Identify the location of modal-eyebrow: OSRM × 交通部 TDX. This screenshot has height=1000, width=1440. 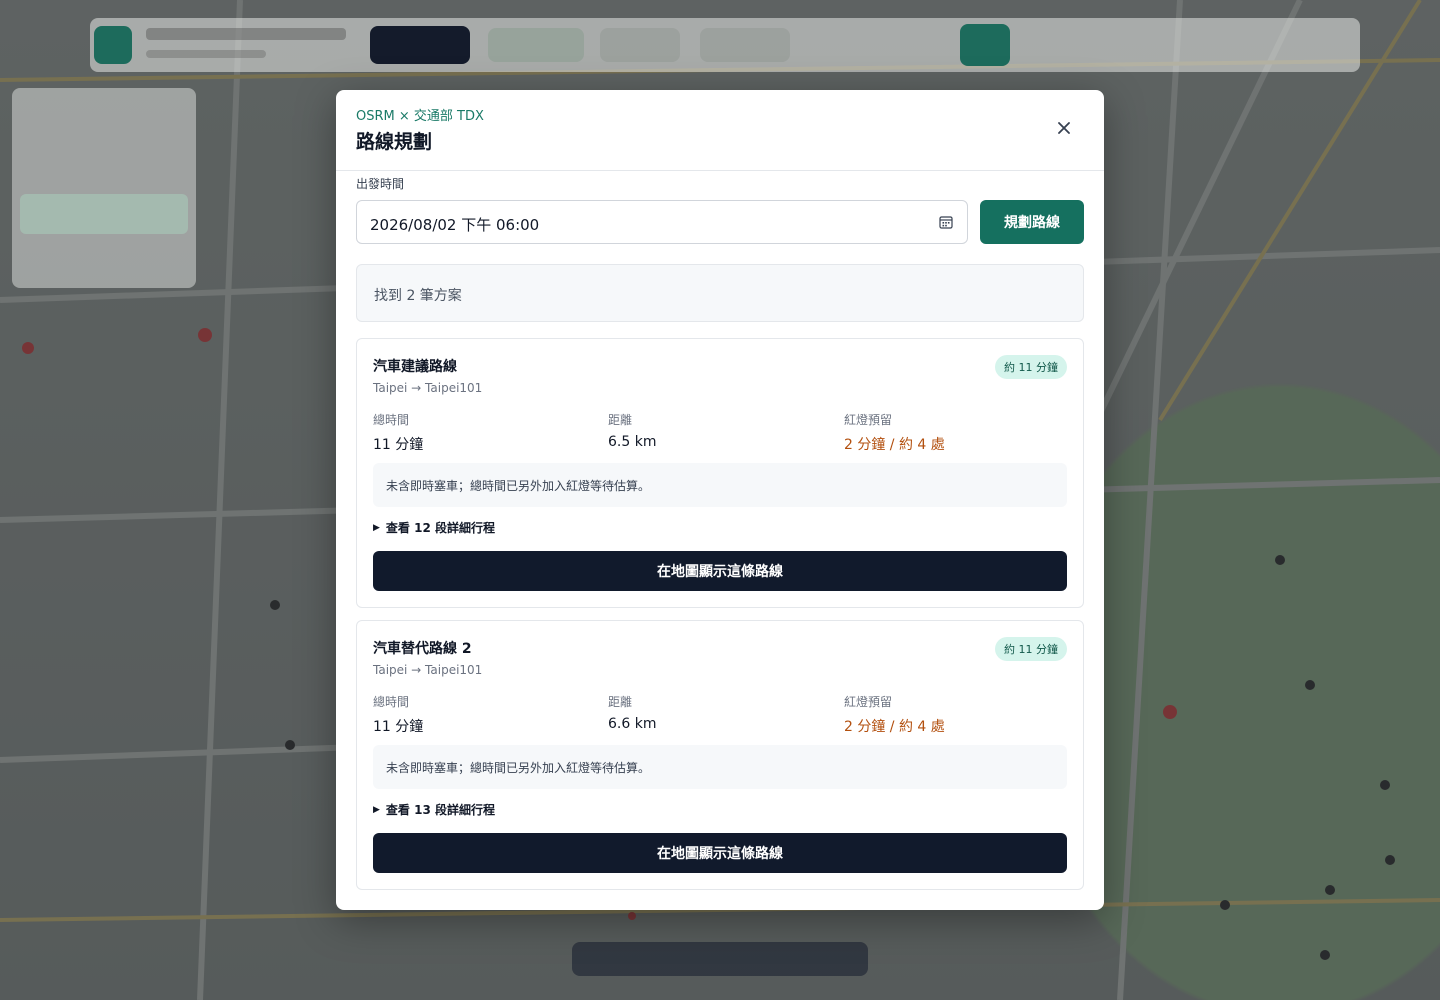
(420, 116).